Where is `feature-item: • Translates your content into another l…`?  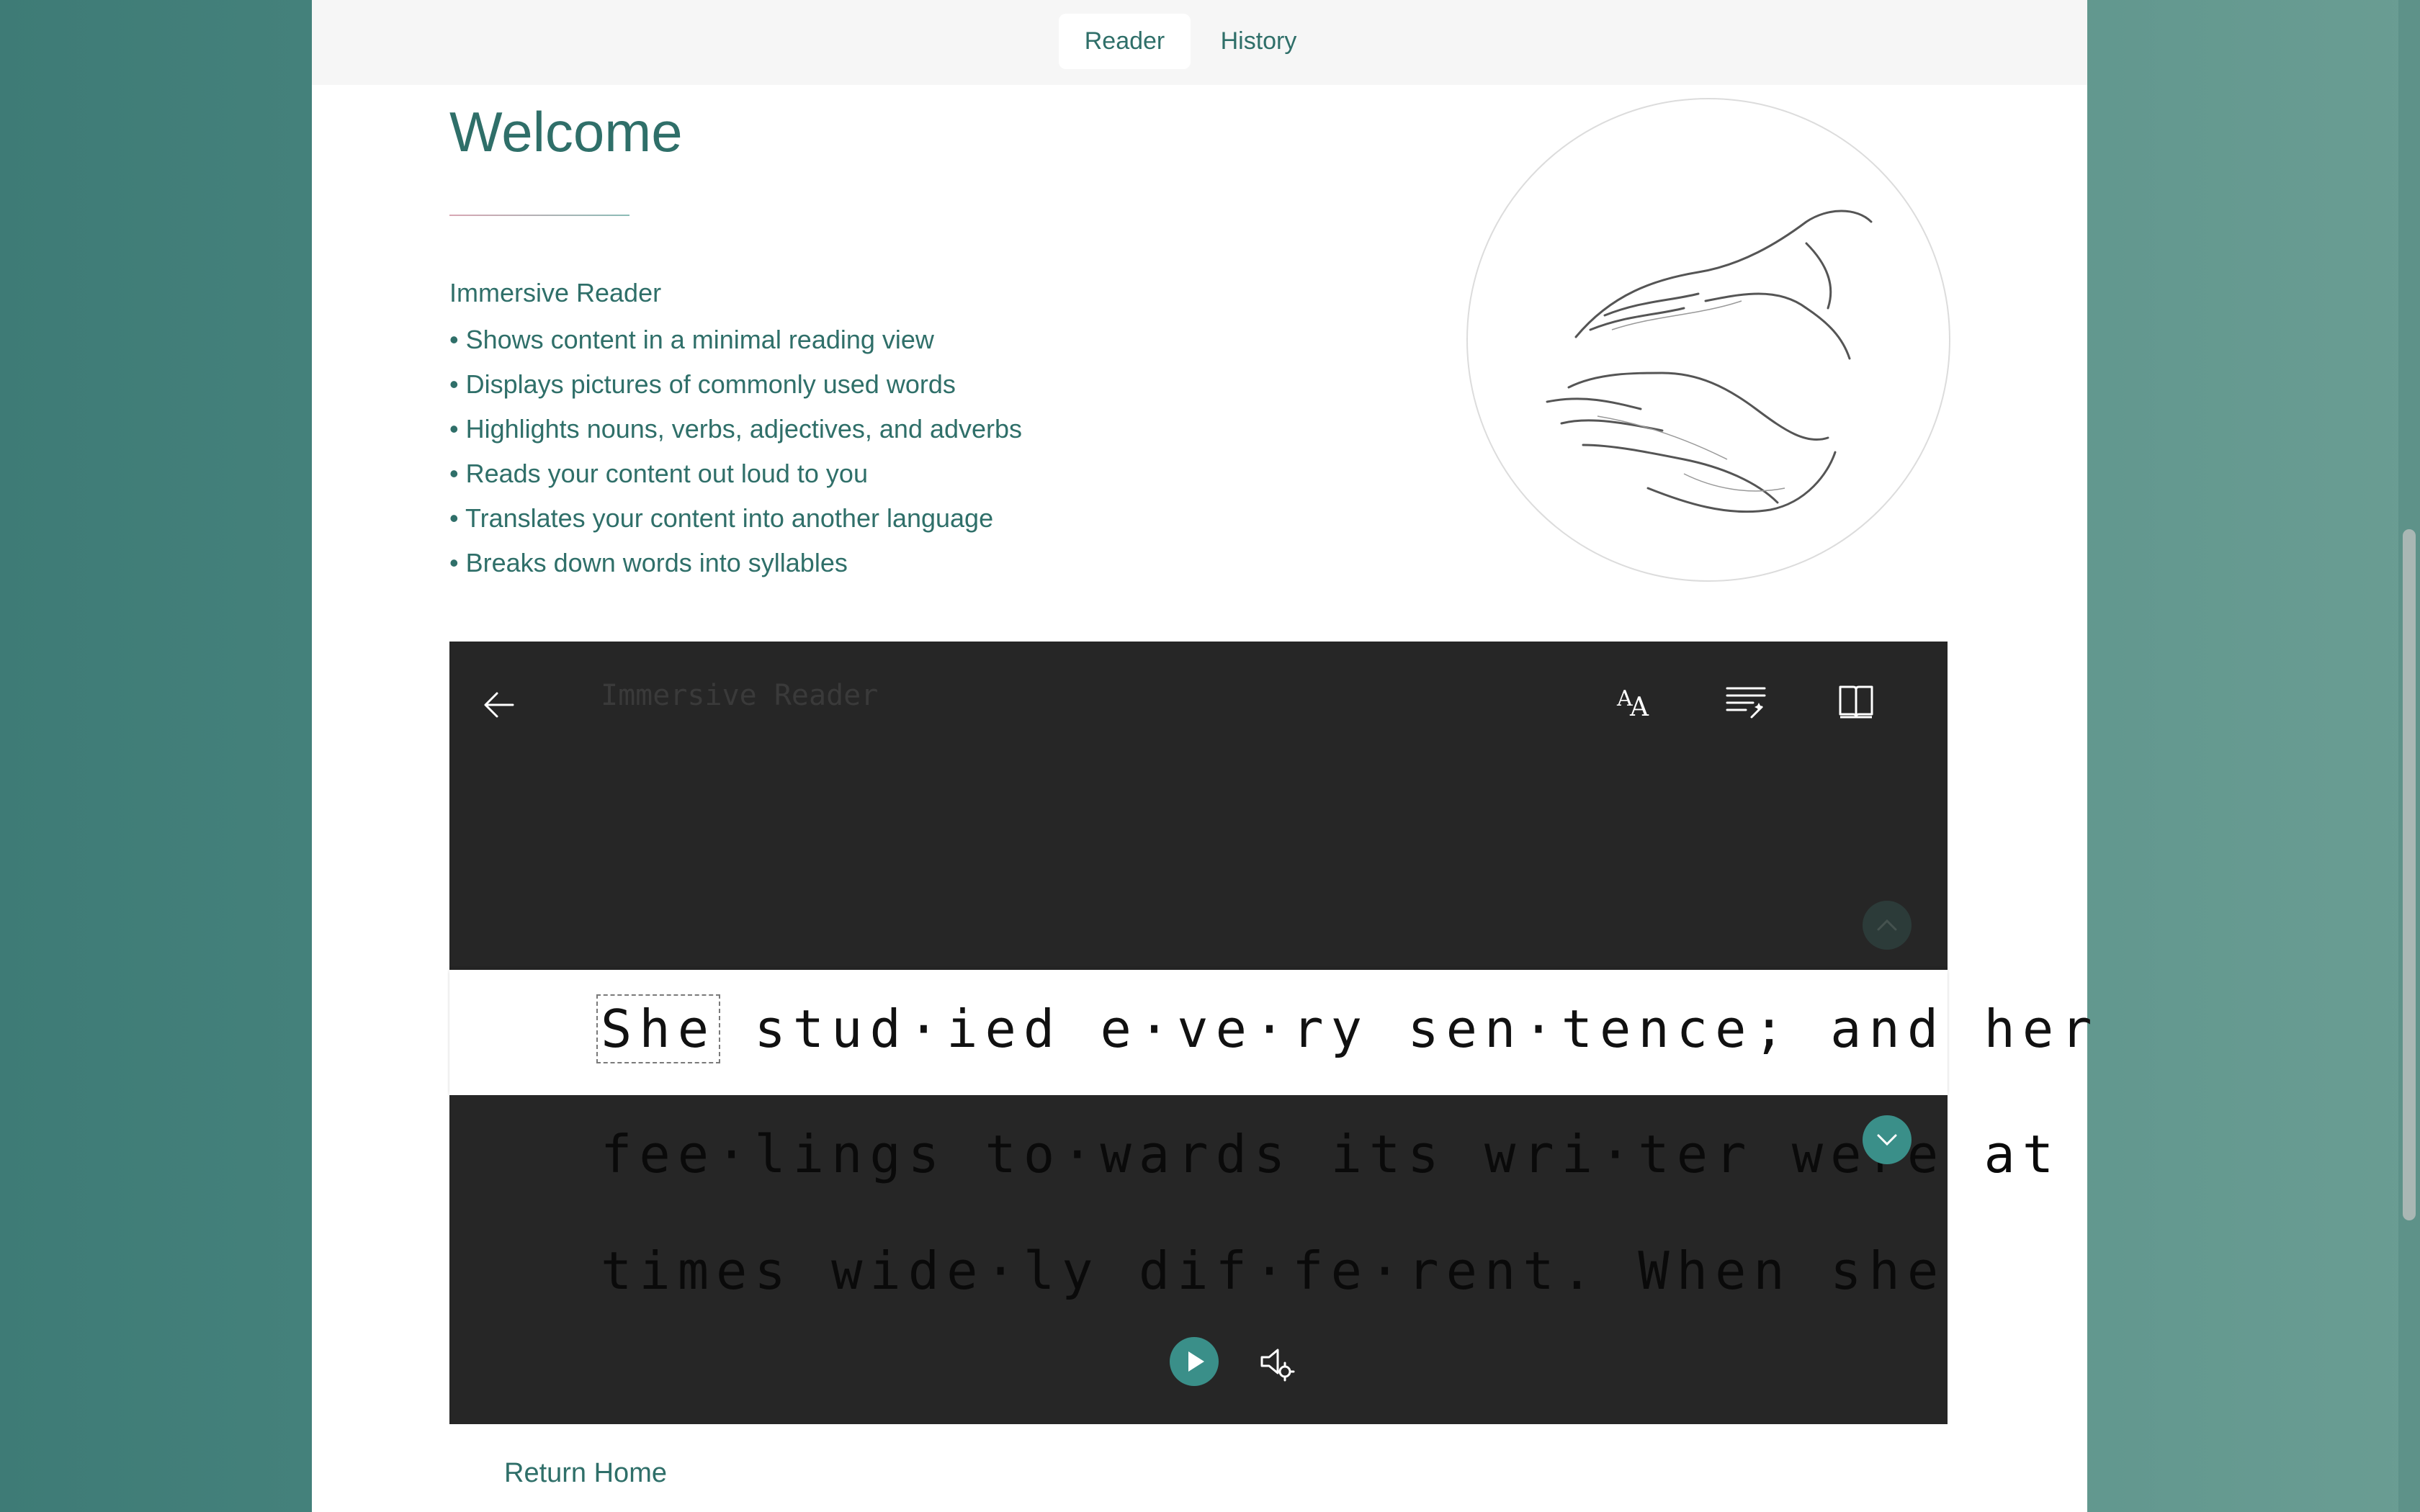
feature-item: • Translates your content into another l… is located at coordinates (721, 518).